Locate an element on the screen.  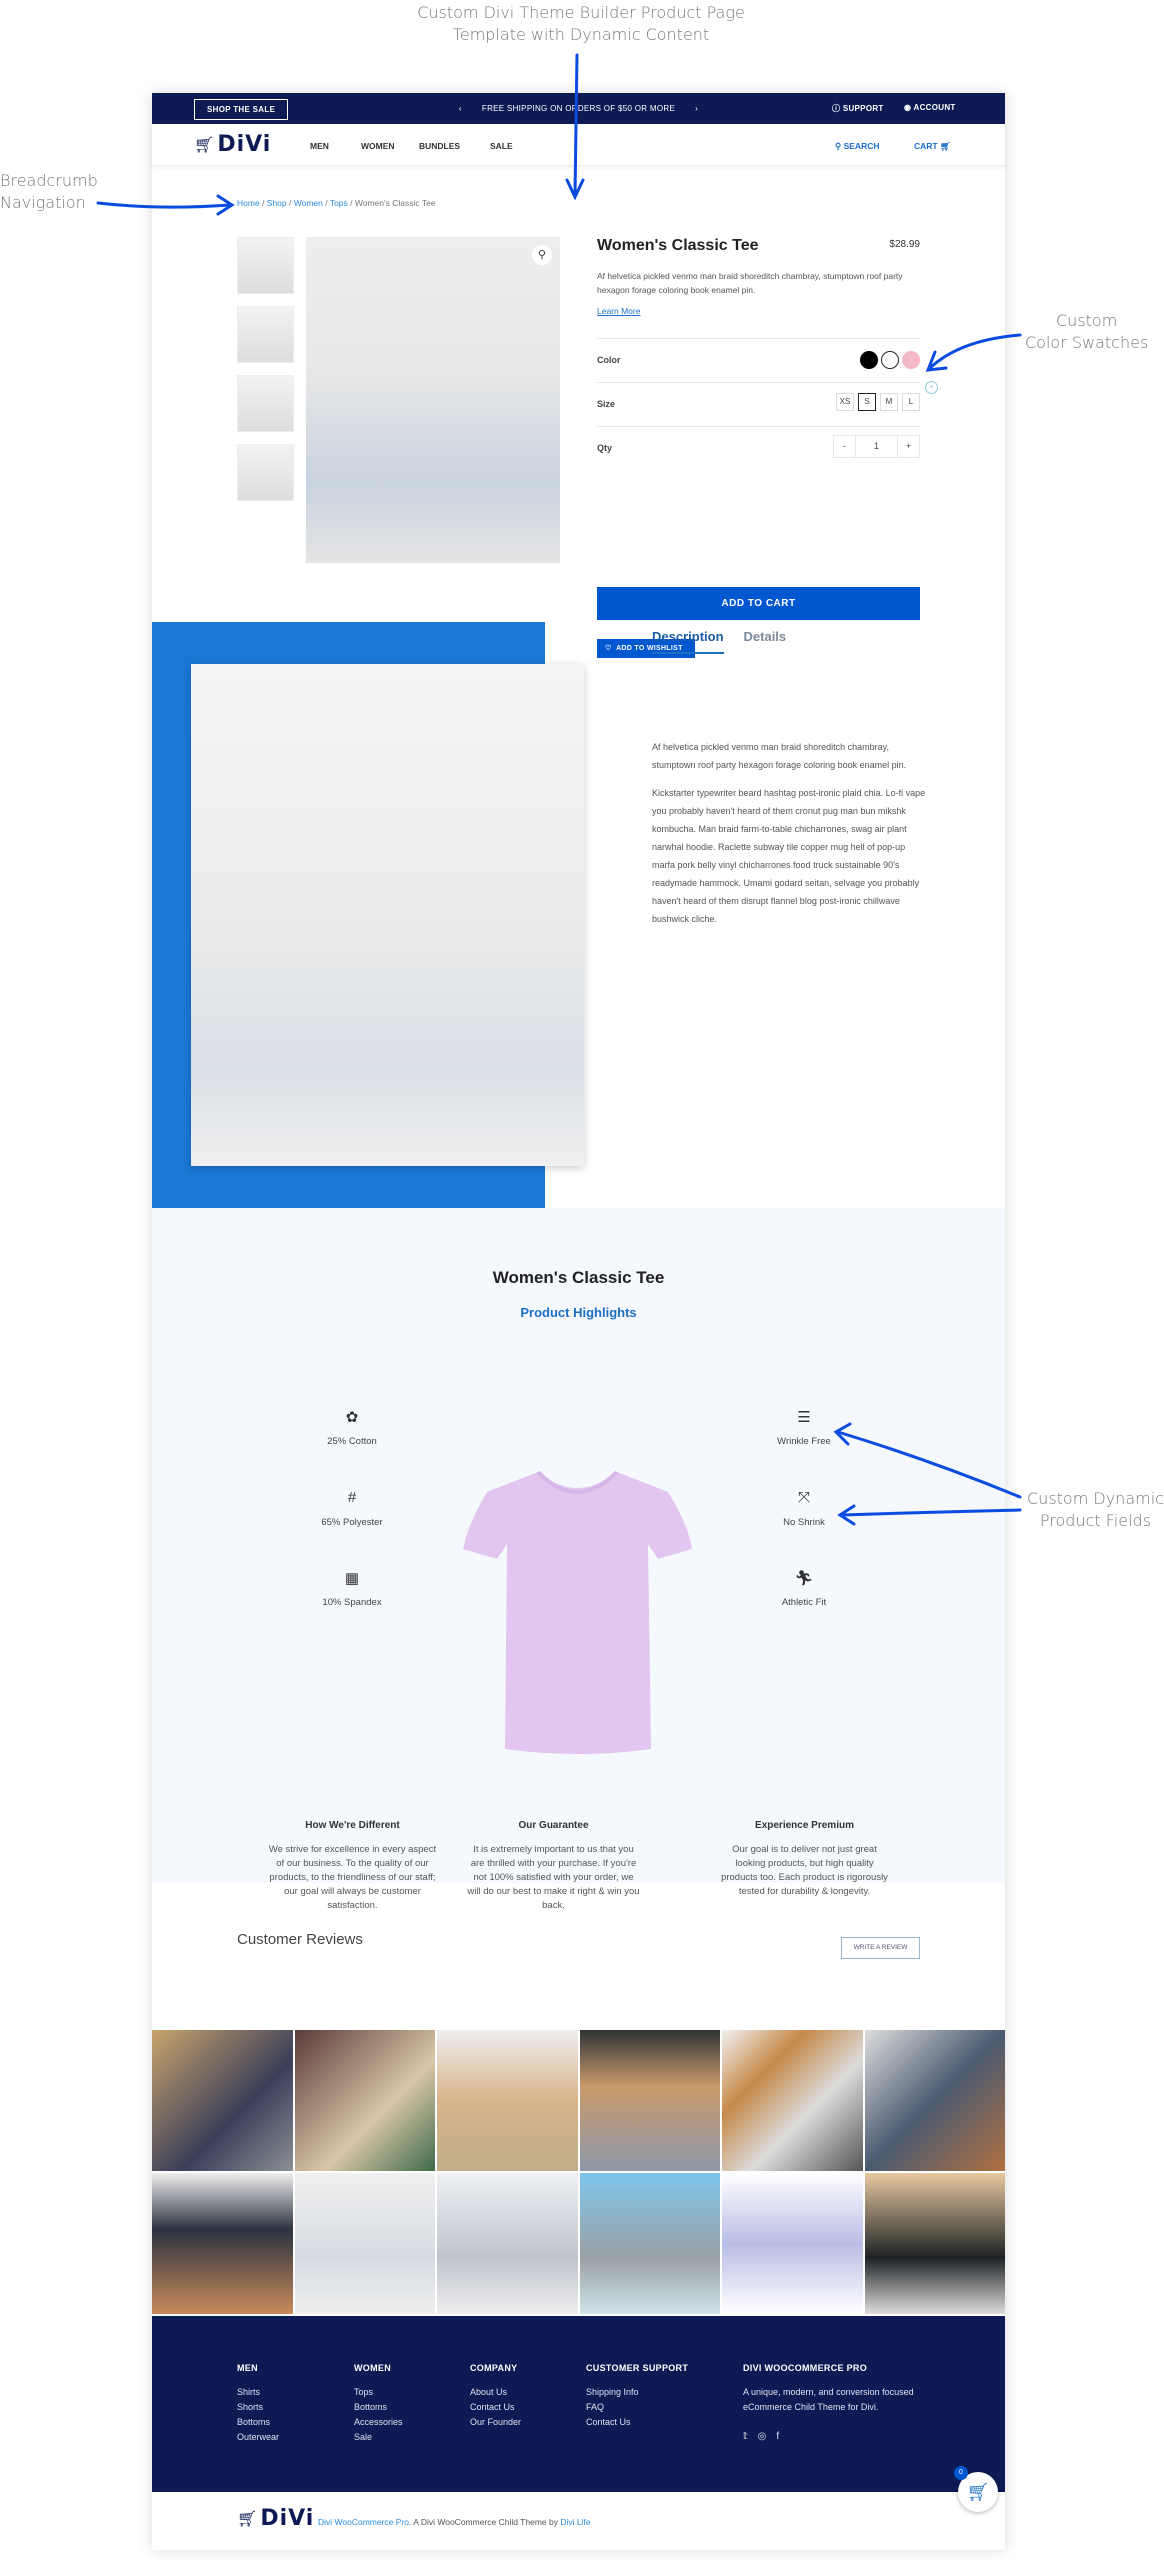
support-link: ⓘ SUPPORT is located at coordinates (858, 108).